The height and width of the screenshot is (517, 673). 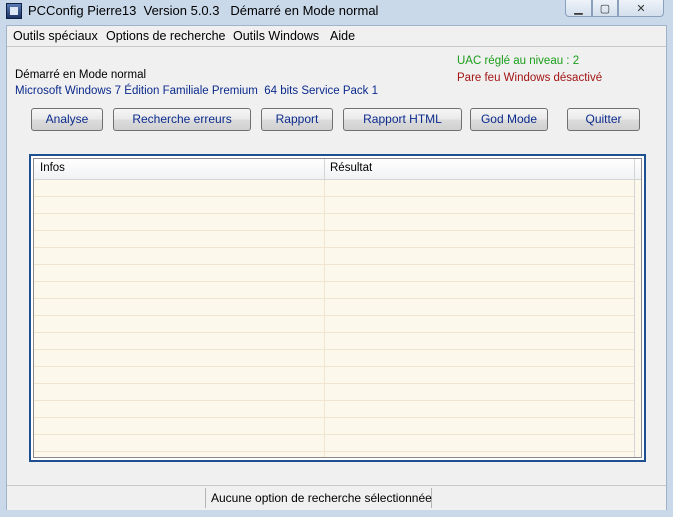 I want to click on row-column-separator, so click(x=324, y=318).